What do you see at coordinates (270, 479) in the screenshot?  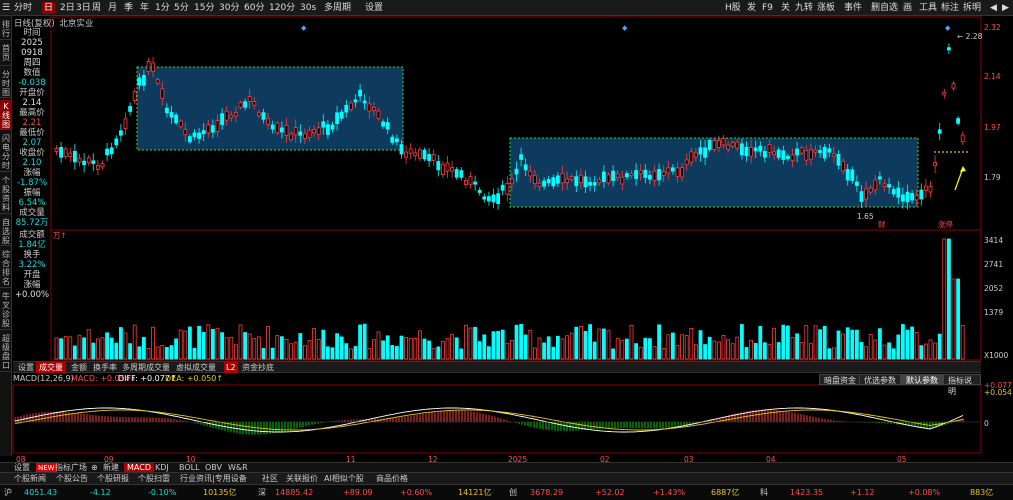 I see `link-community: 社区` at bounding box center [270, 479].